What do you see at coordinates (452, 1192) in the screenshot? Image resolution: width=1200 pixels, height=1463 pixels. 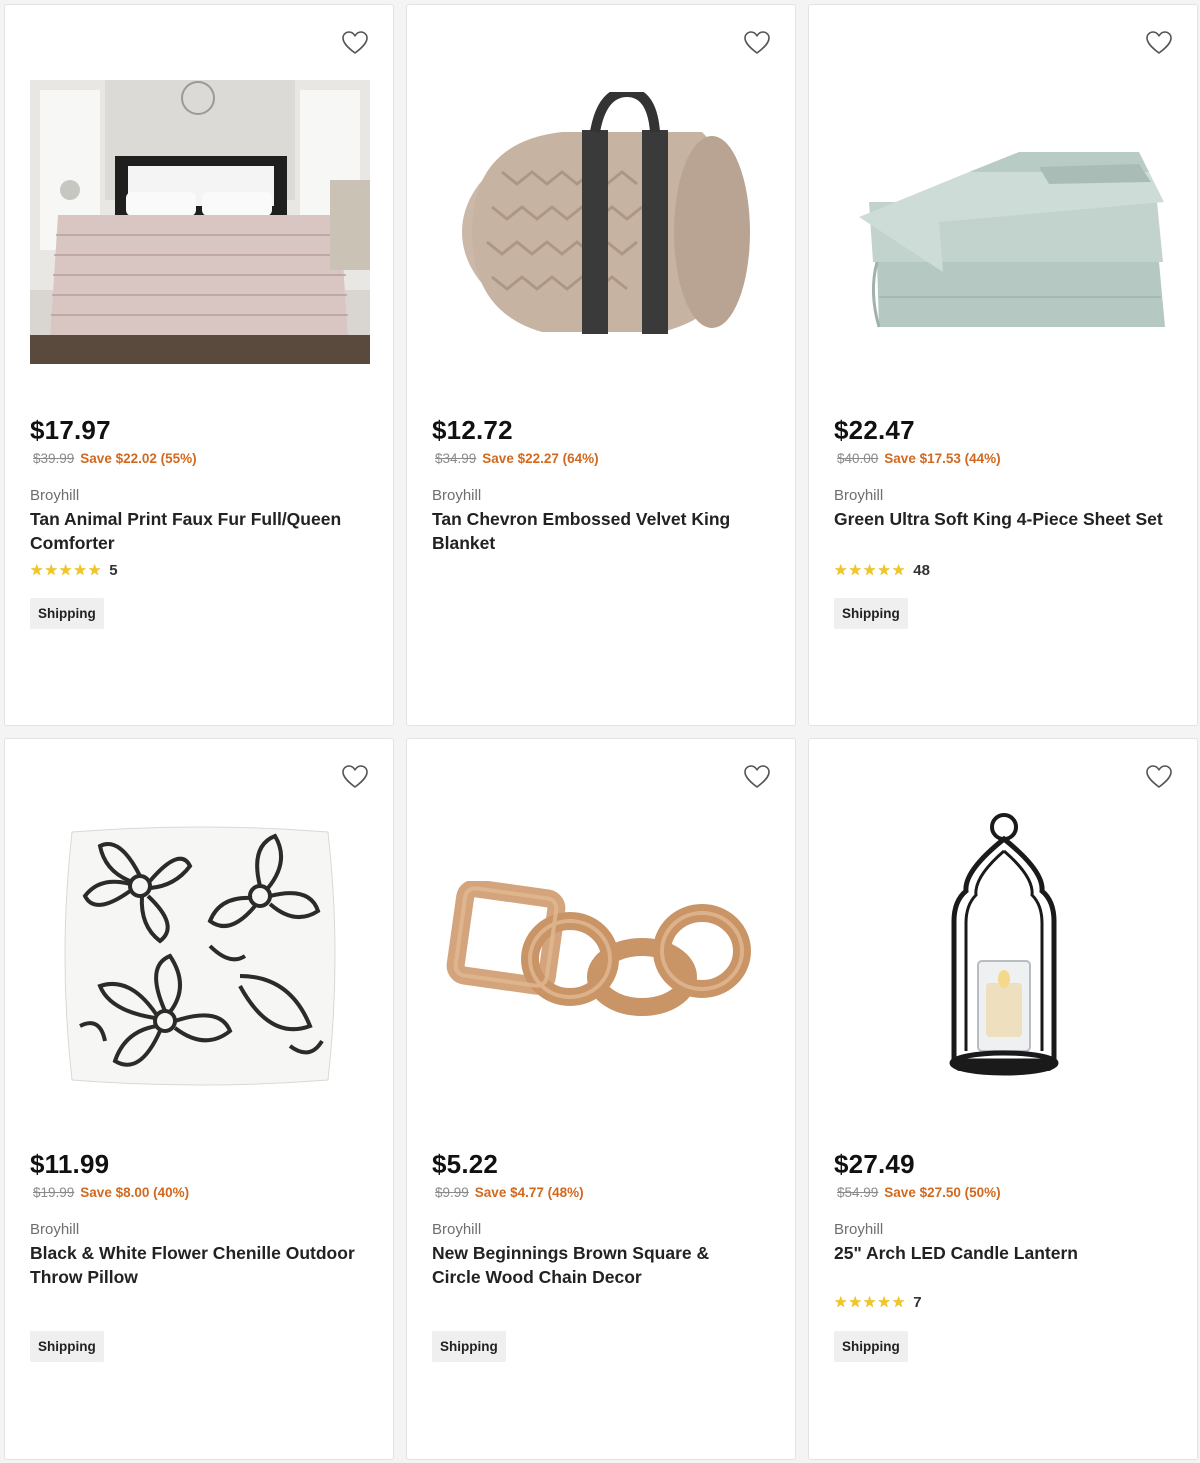 I see `original-price: $9.99` at bounding box center [452, 1192].